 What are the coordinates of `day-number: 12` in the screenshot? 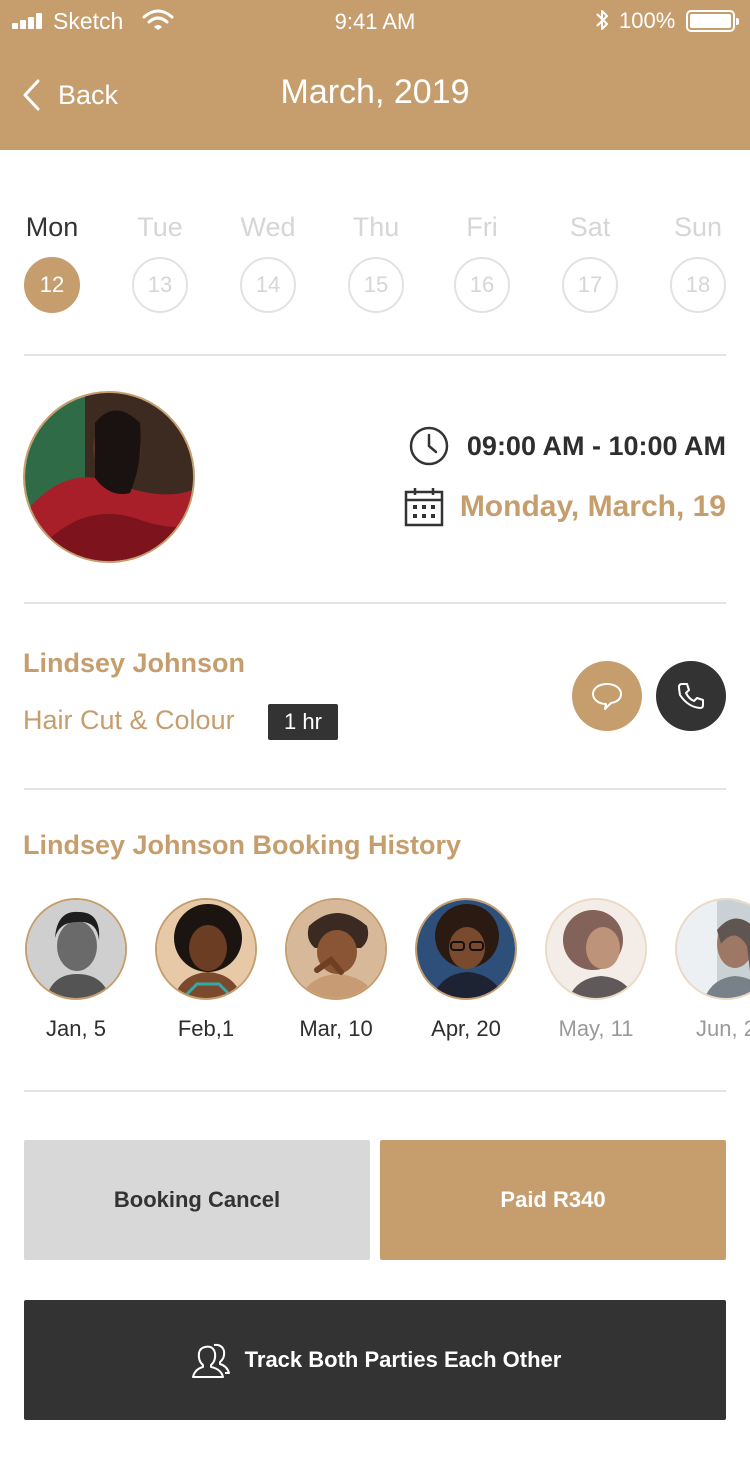 It's located at (52, 285).